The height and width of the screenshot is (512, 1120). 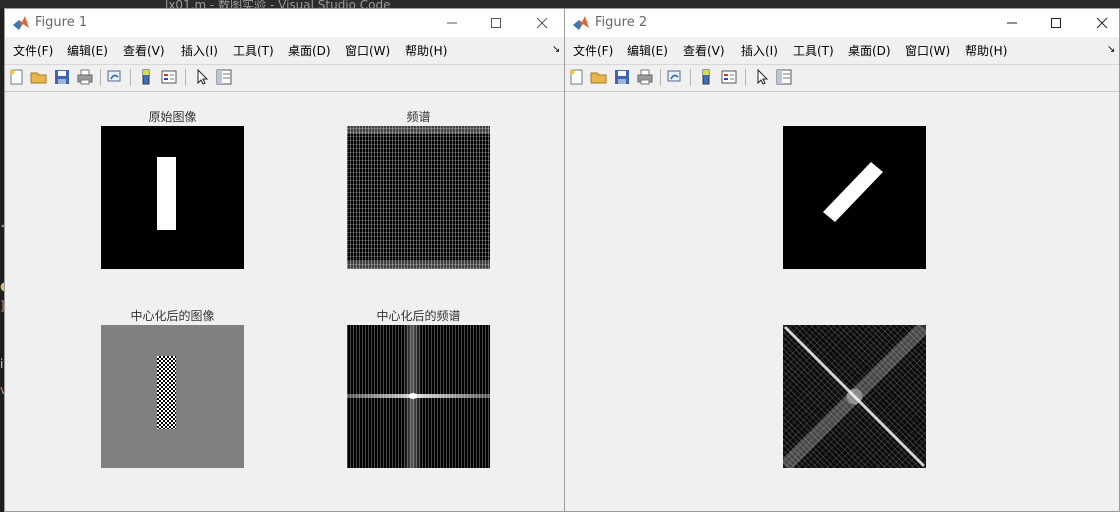 What do you see at coordinates (172, 316) in the screenshot?
I see `axes-title-centered-image: 中心化后的图像` at bounding box center [172, 316].